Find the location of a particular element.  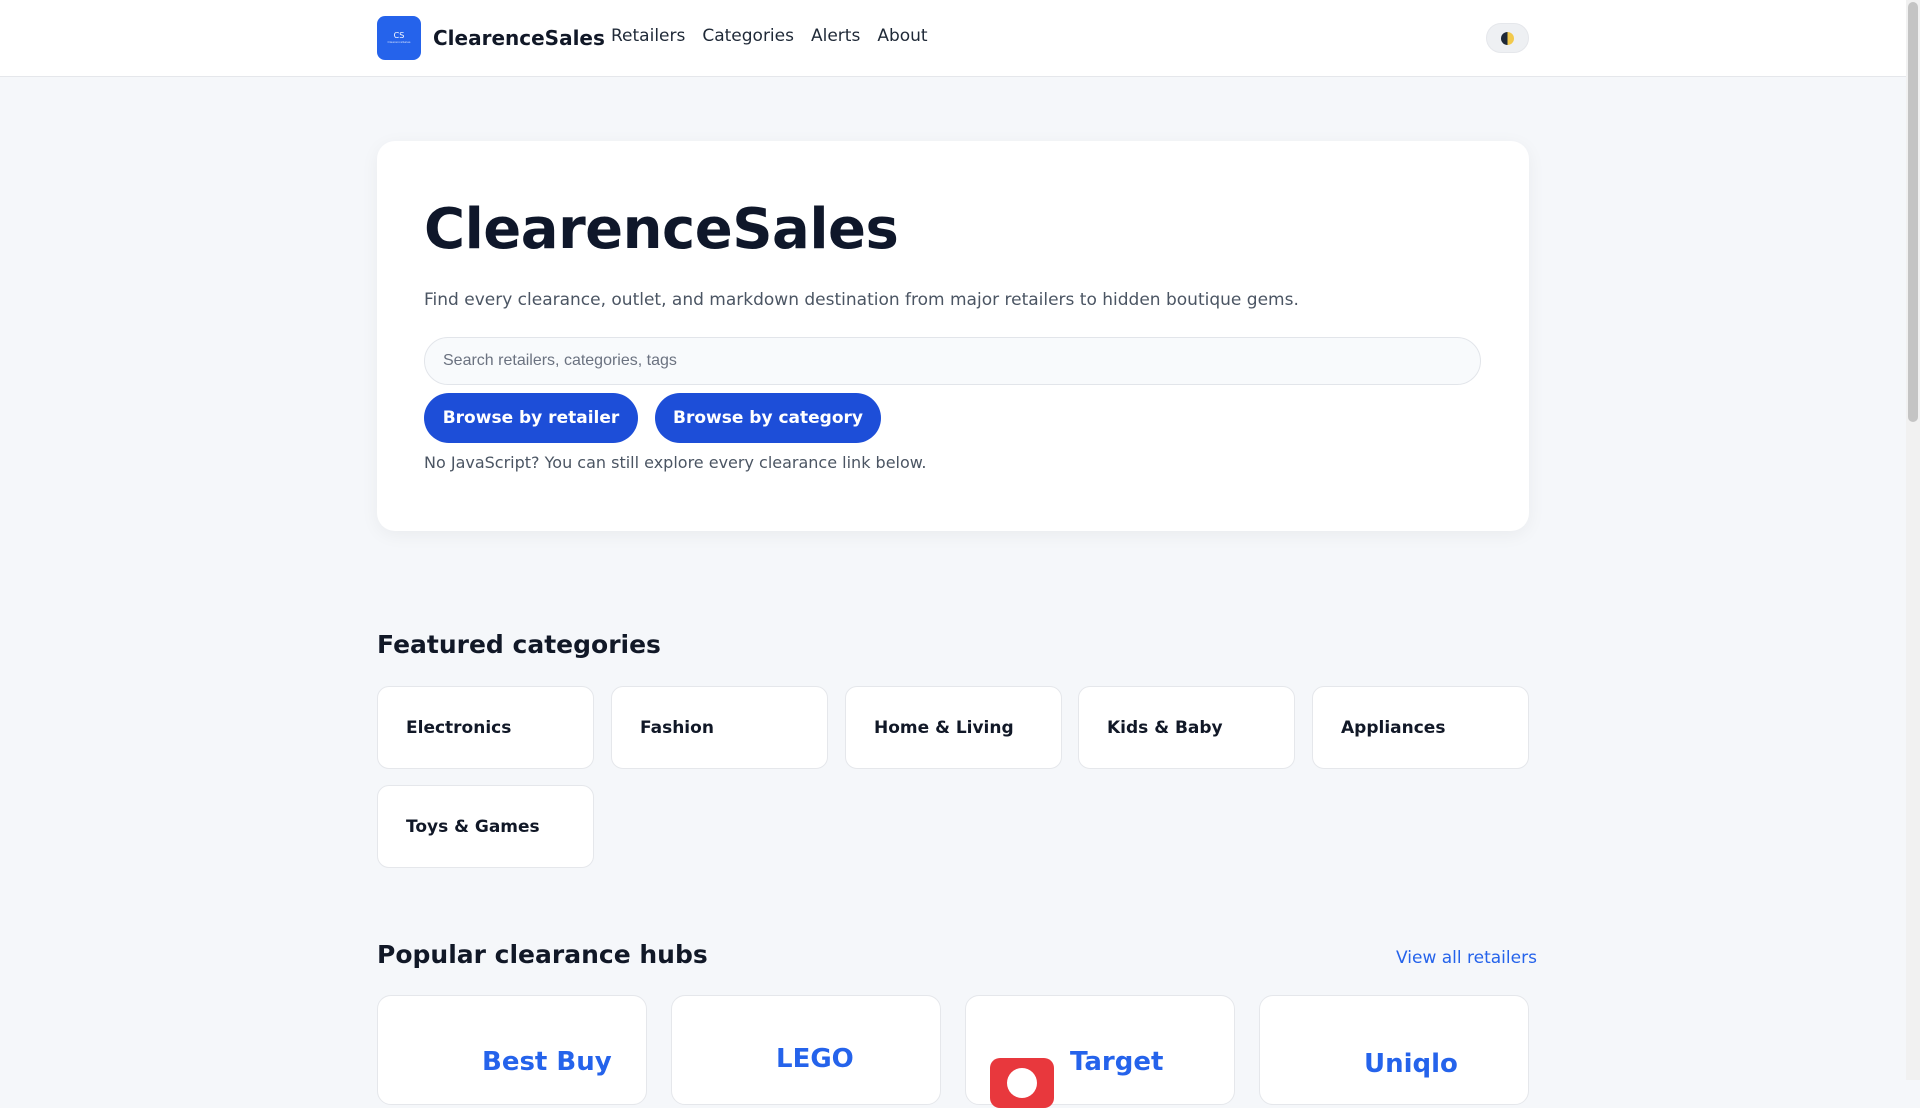

hub-card-uniqlo: Uniqlo is located at coordinates (1394, 1050).